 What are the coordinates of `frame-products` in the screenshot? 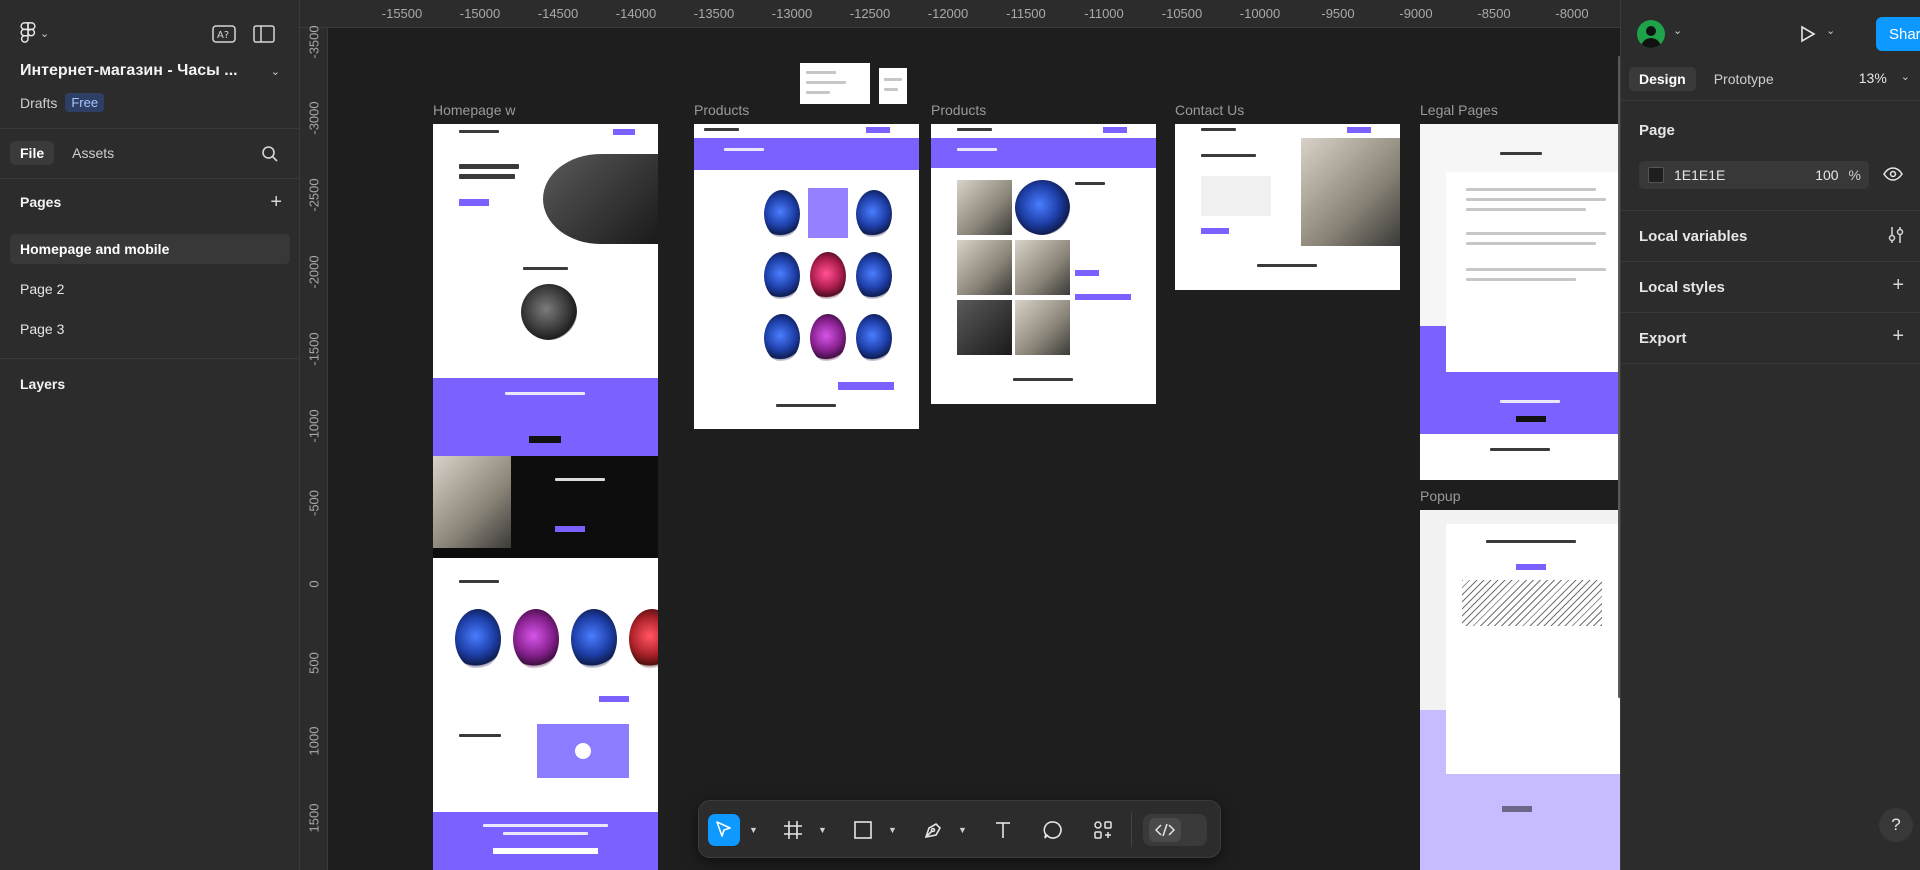 It's located at (806, 276).